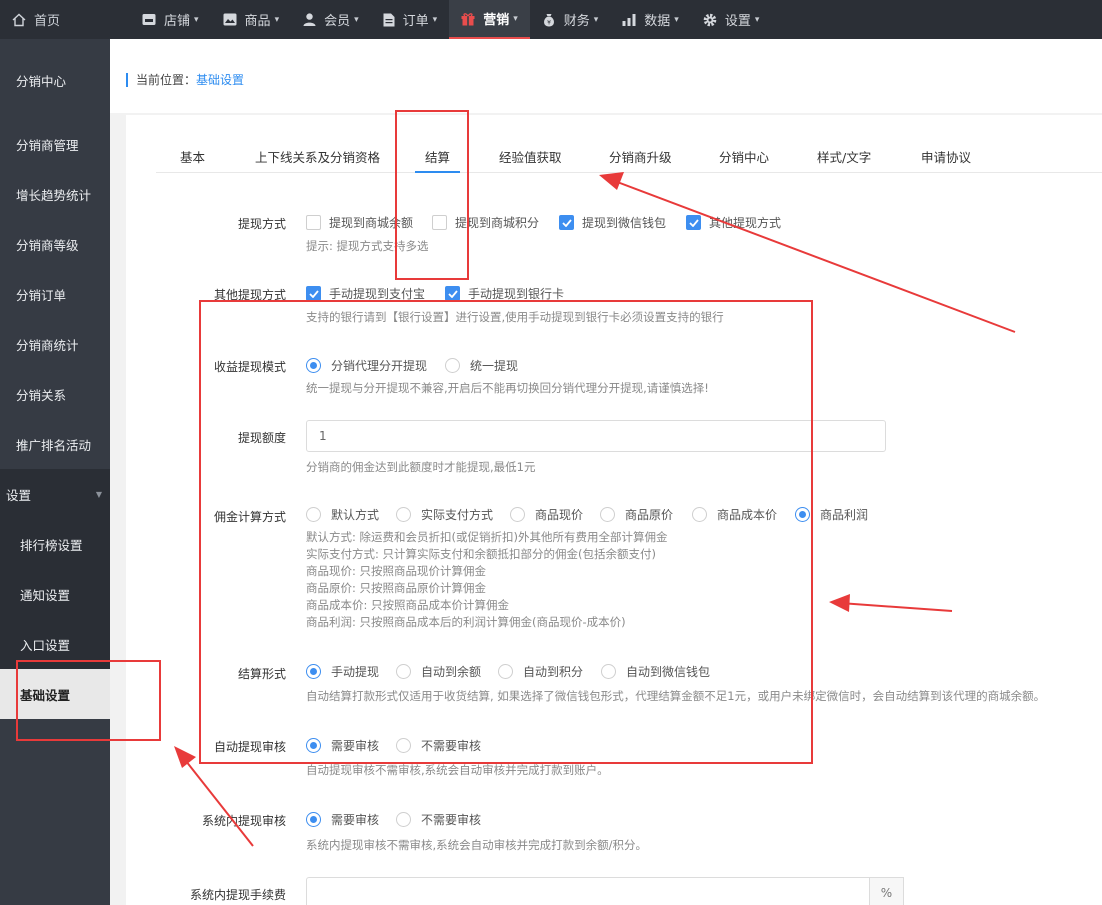 The height and width of the screenshot is (905, 1102). I want to click on sidebar-item-entry-settings: 入口设置, so click(55, 644).